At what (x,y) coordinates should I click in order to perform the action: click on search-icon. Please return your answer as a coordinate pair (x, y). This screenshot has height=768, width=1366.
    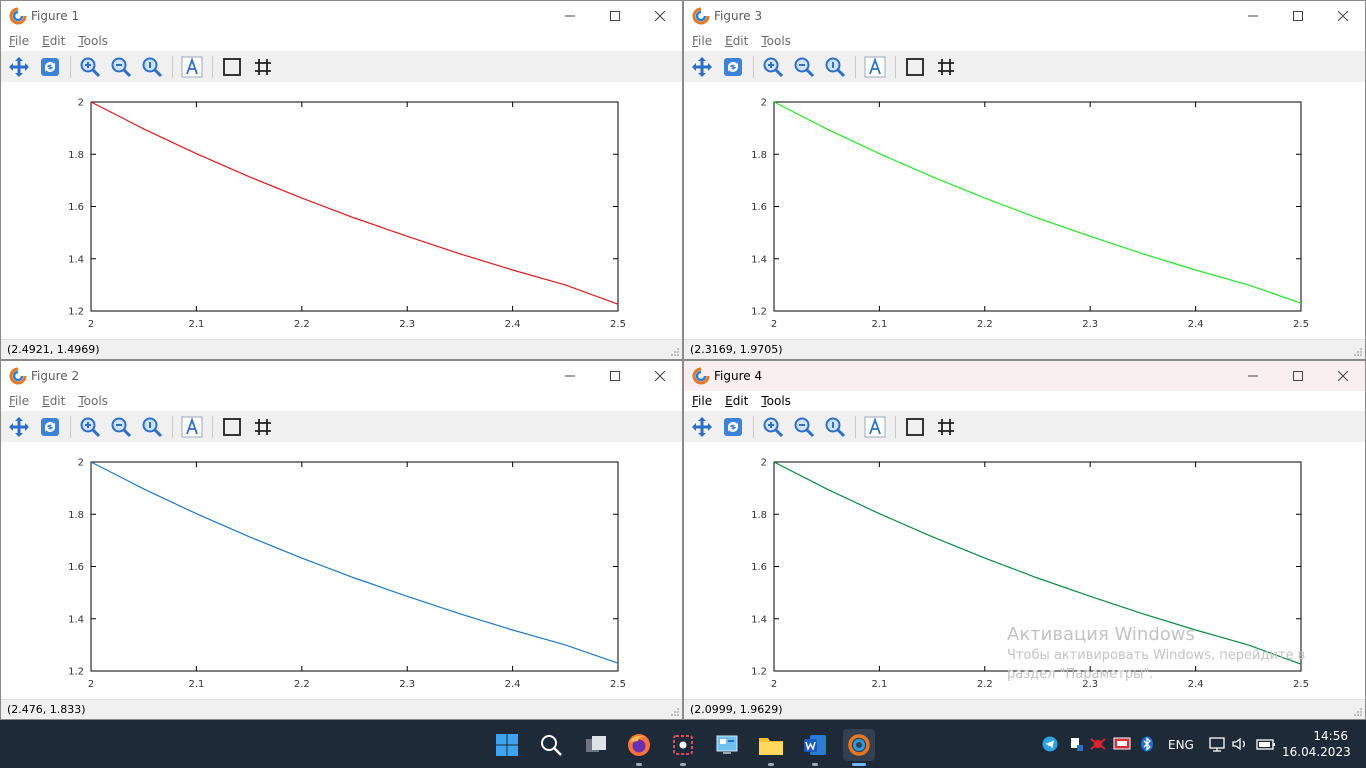
    Looking at the image, I should click on (551, 745).